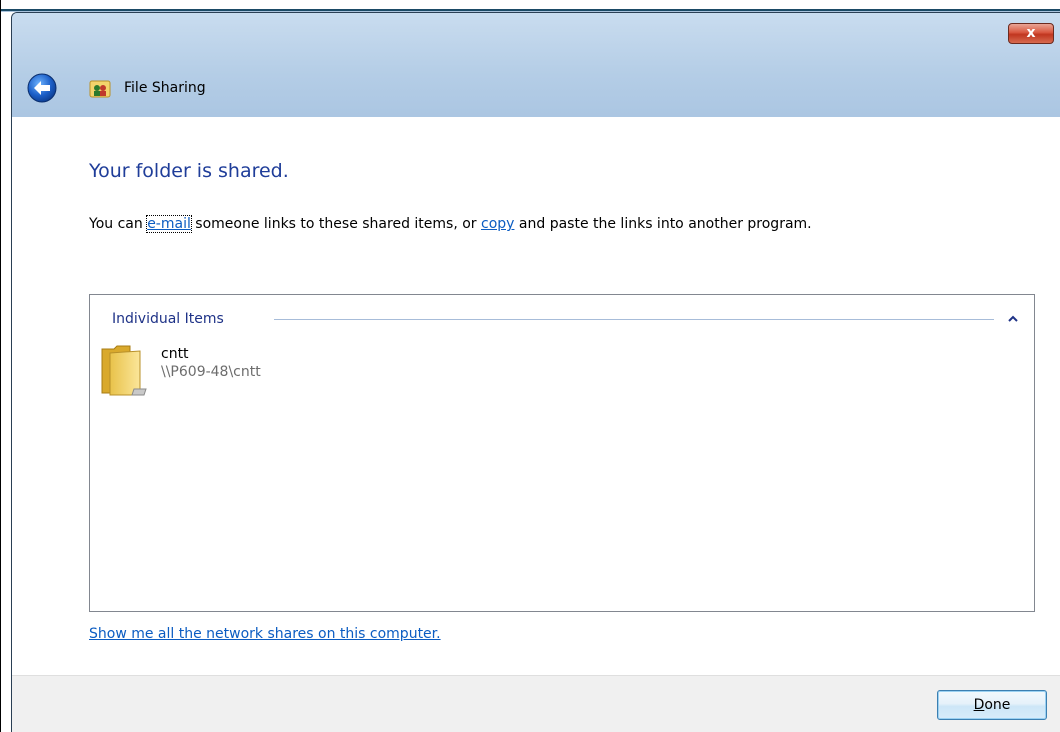  What do you see at coordinates (536, 65) in the screenshot?
I see `title-bar: x File Sharing` at bounding box center [536, 65].